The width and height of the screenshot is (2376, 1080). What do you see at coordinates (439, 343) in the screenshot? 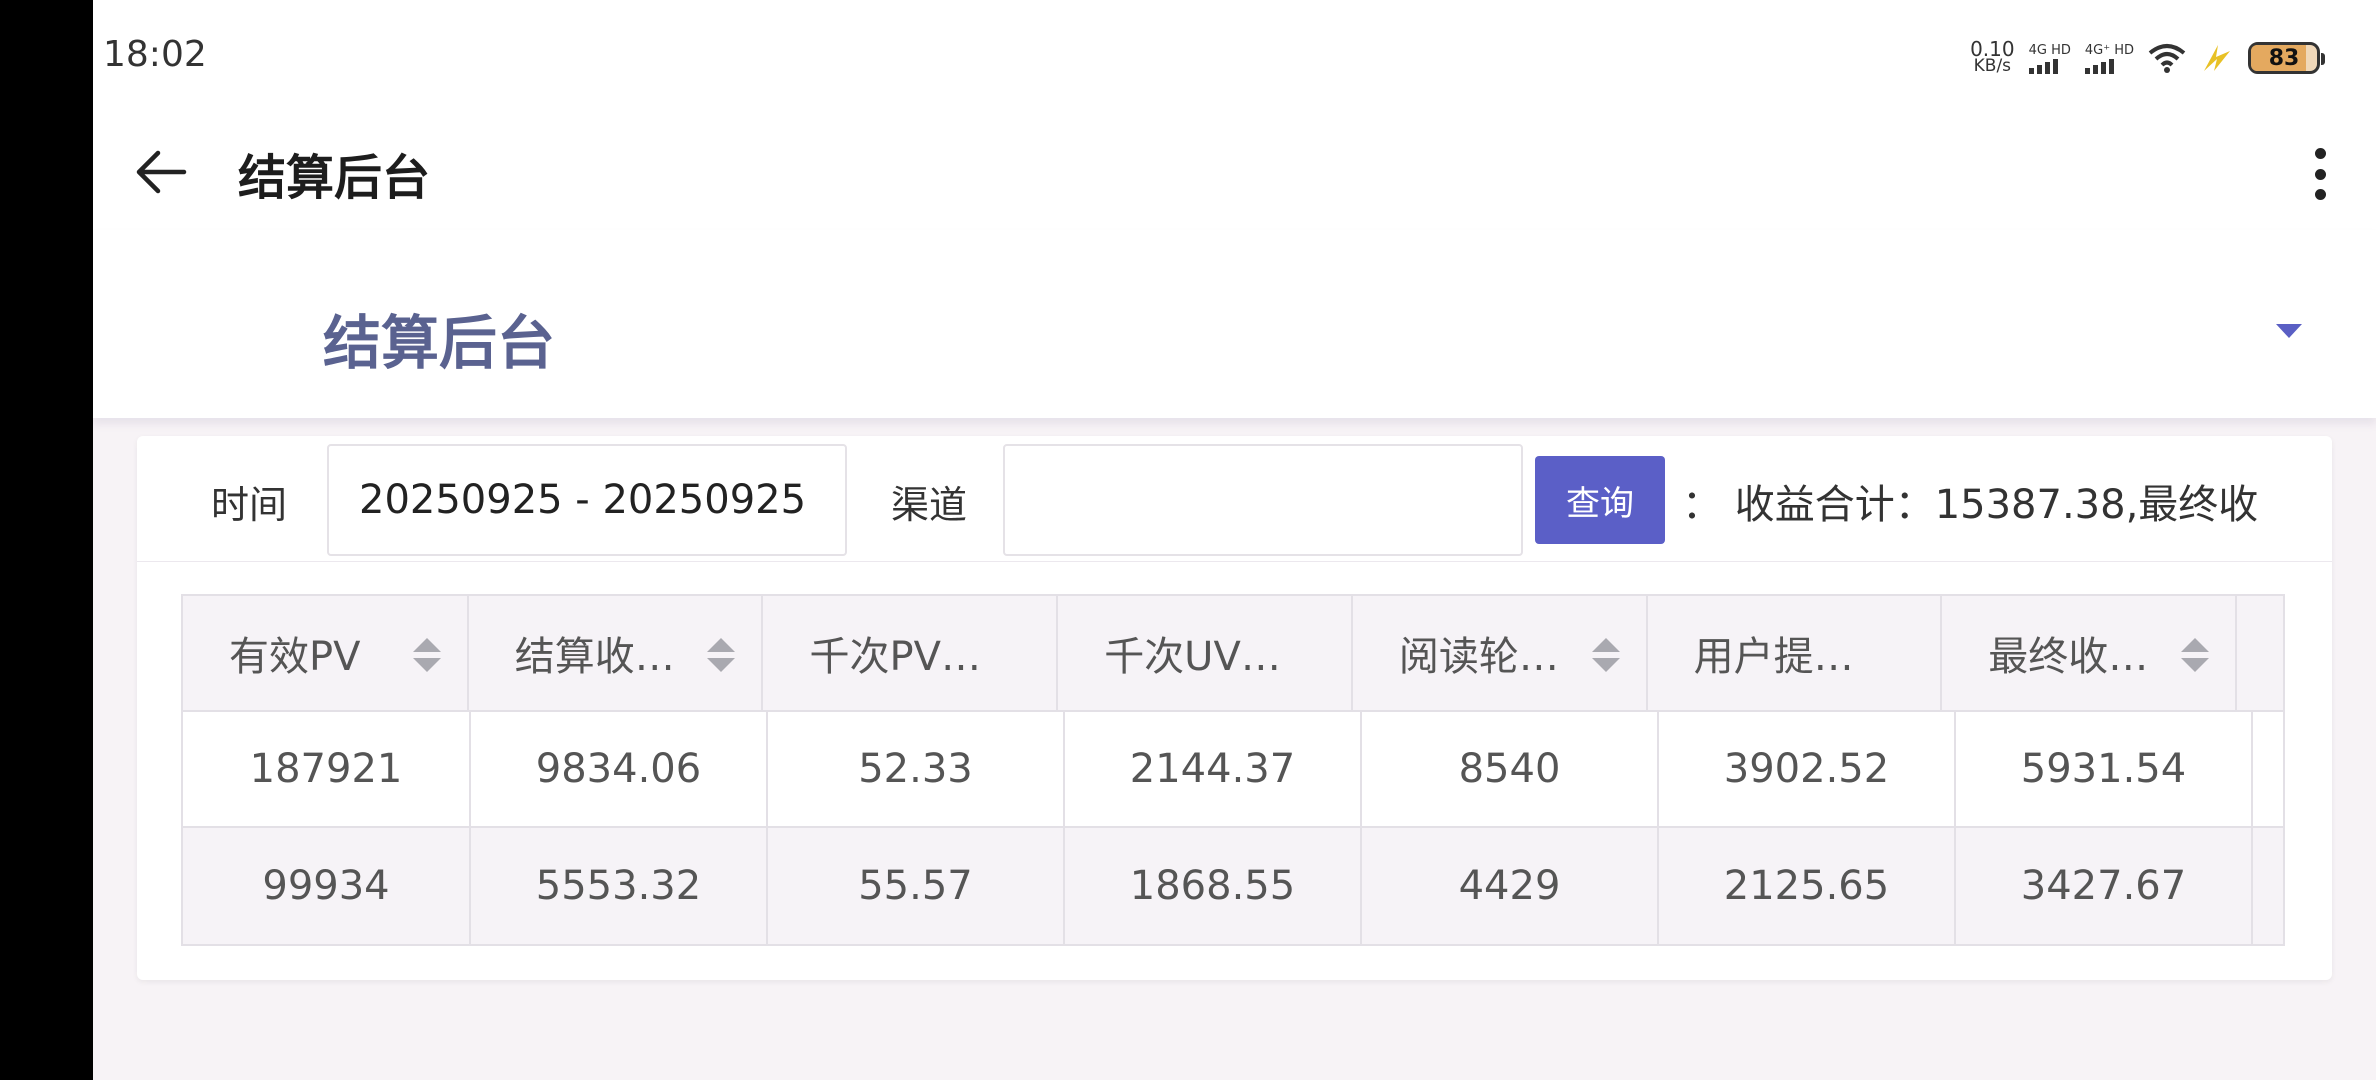
I see `page-title: 结算后台` at bounding box center [439, 343].